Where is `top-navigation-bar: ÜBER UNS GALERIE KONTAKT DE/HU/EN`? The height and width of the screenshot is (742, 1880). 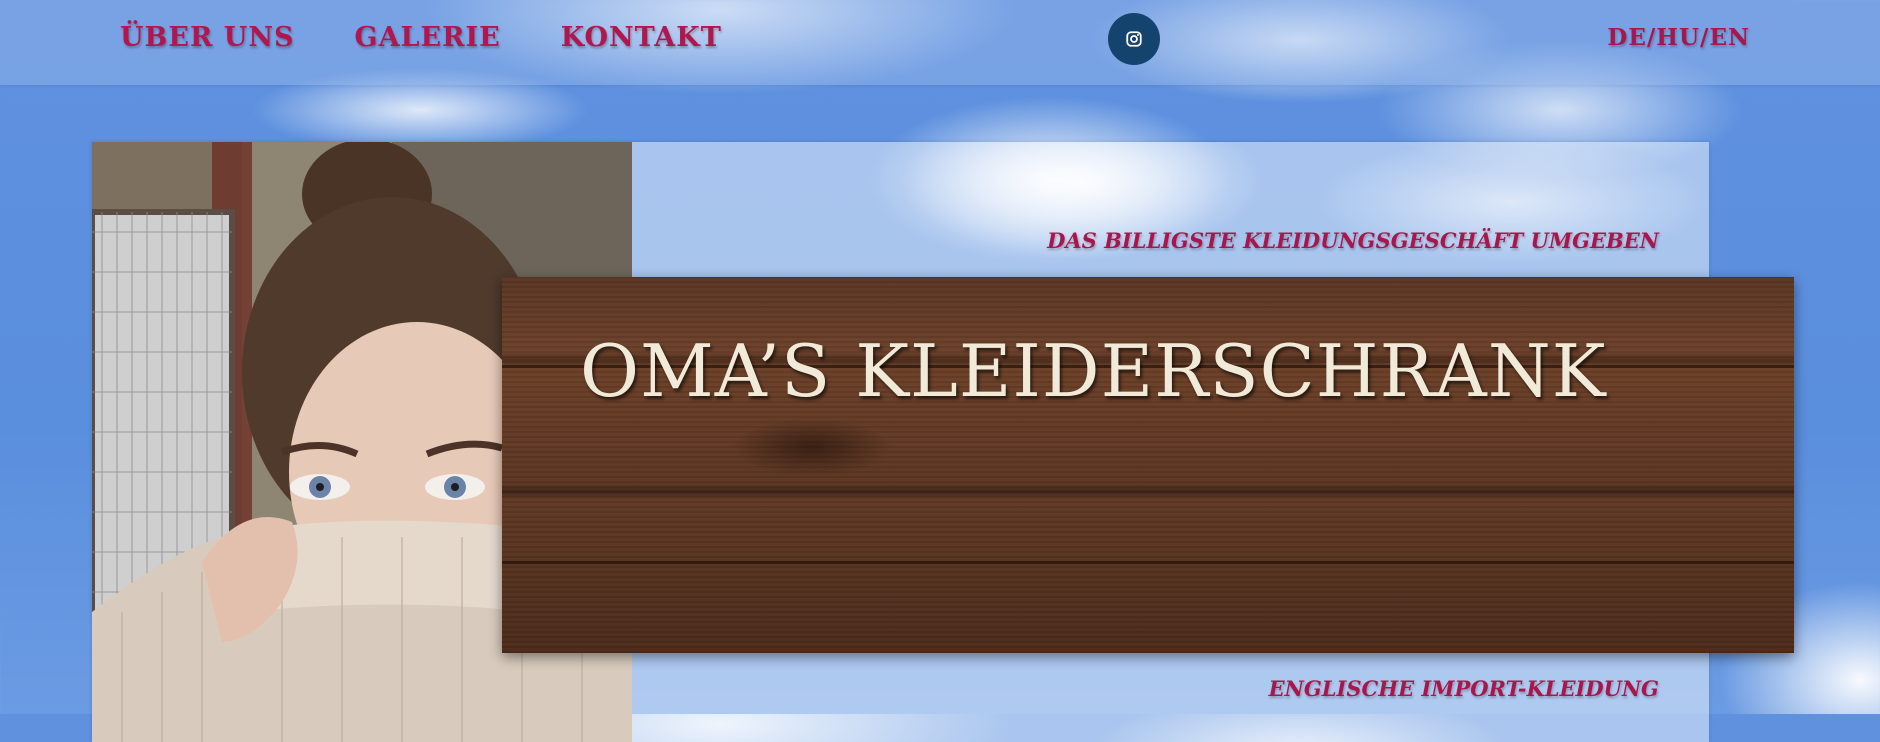 top-navigation-bar: ÜBER UNS GALERIE KONTAKT DE/HU/EN is located at coordinates (940, 42).